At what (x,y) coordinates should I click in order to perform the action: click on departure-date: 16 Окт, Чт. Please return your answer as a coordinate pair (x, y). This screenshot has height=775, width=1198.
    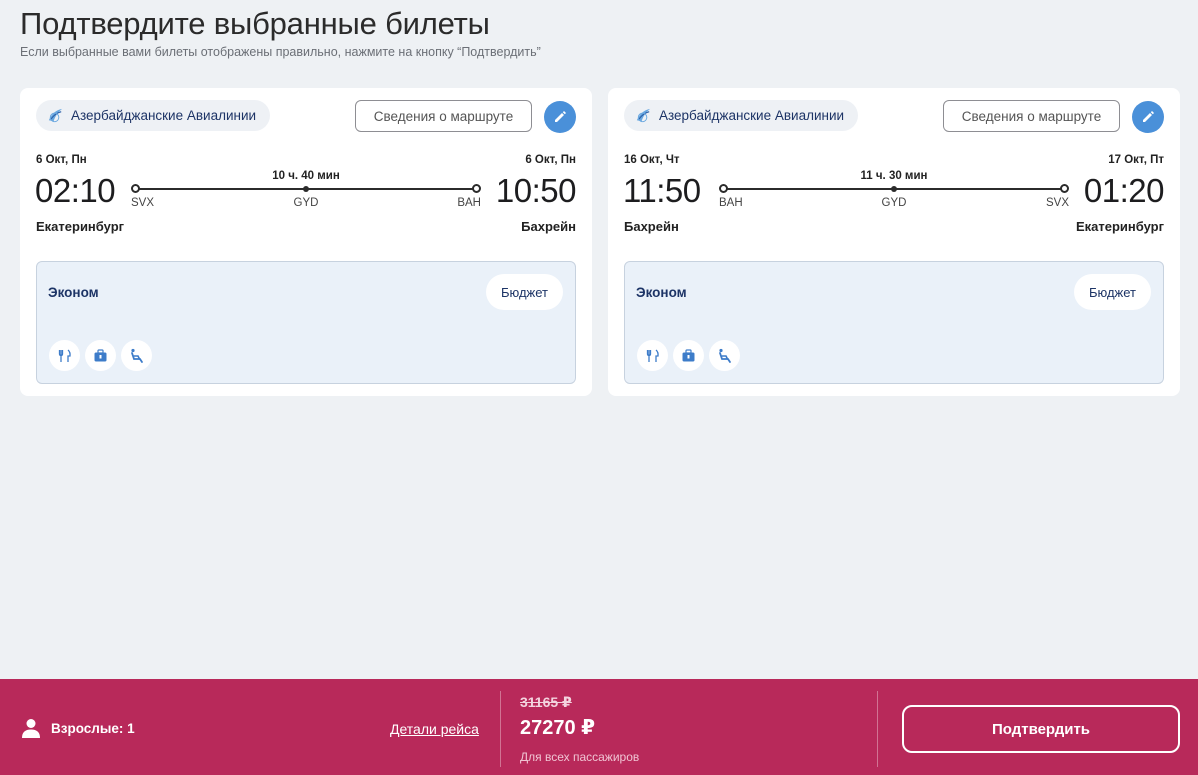
    Looking at the image, I should click on (652, 160).